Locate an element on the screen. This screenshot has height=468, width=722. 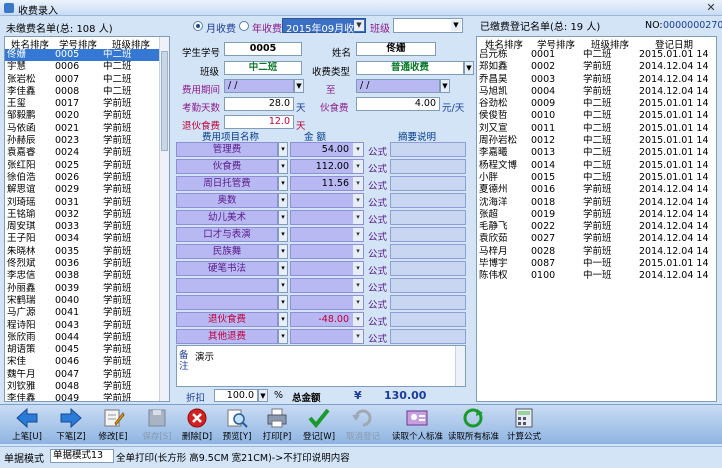
scrollbar-thumb is located at coordinates (164, 101).